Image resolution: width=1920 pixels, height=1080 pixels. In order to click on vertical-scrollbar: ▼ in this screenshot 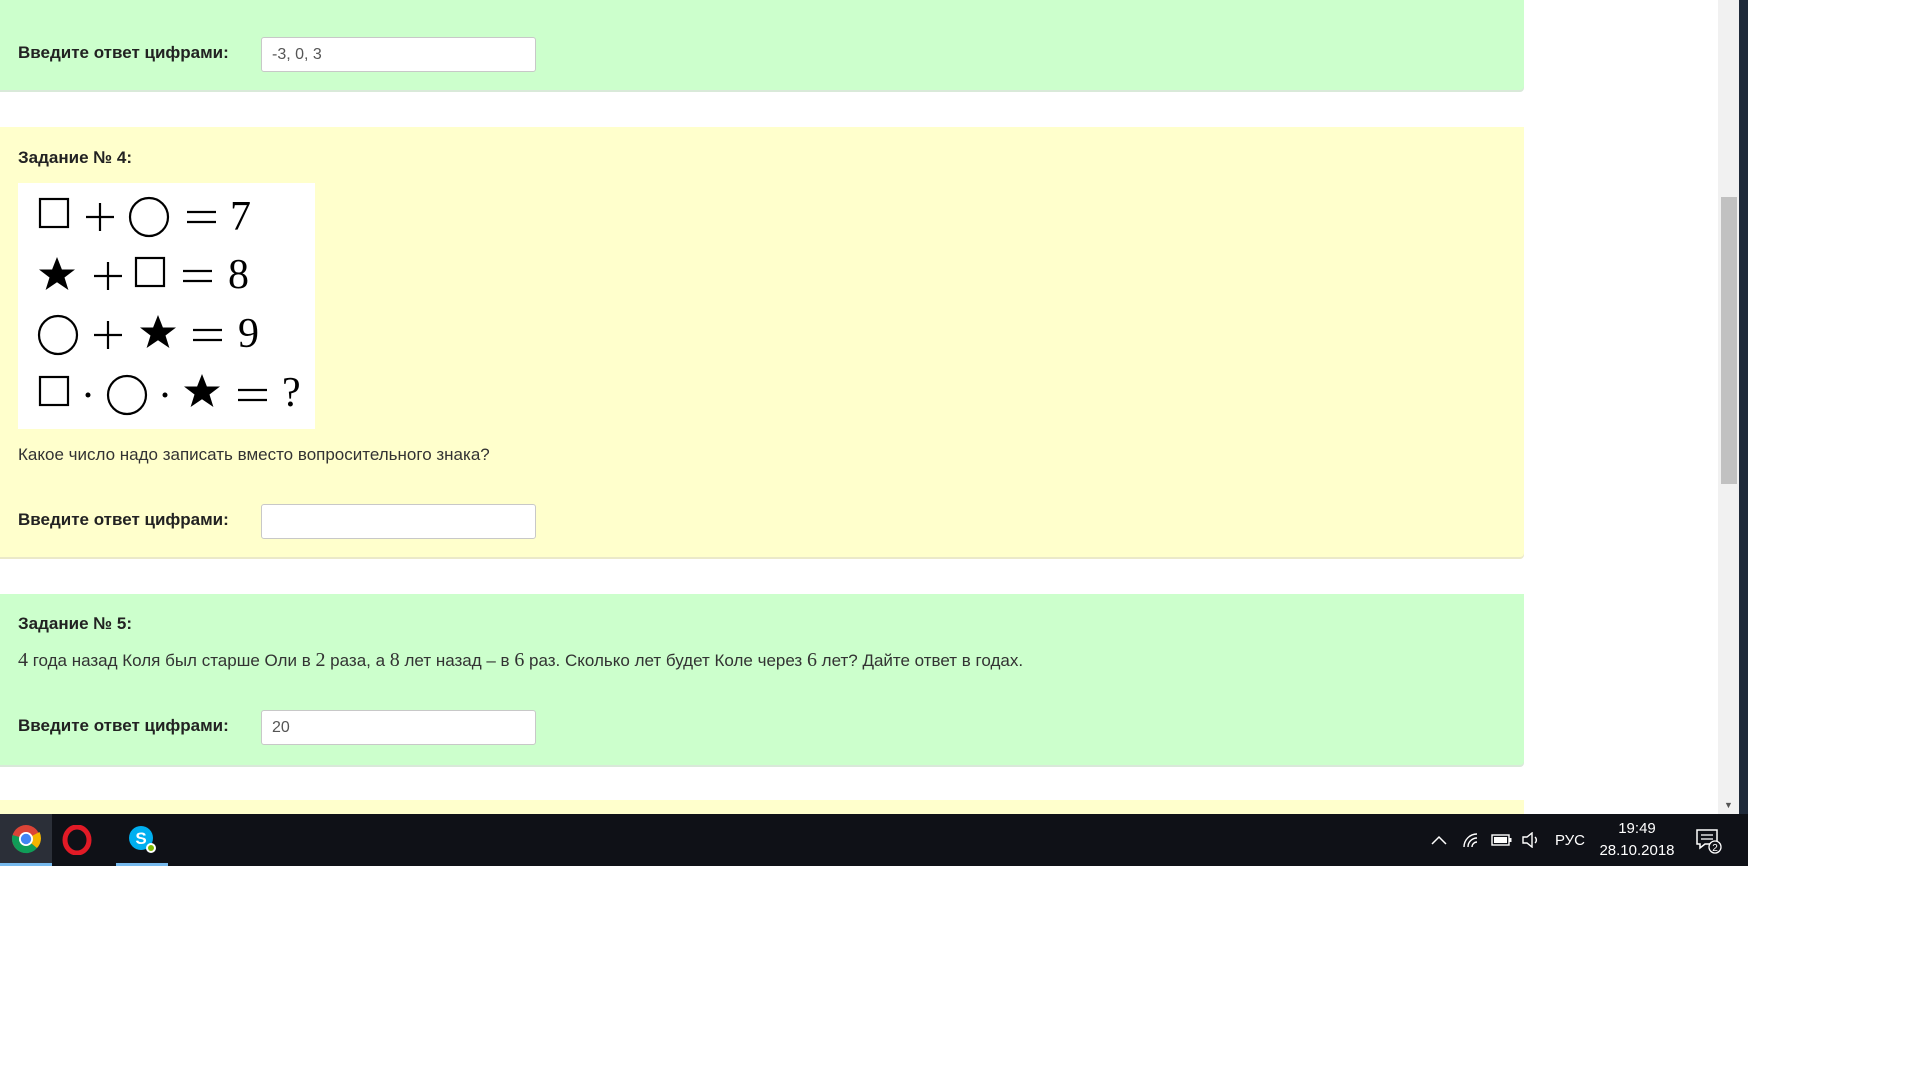, I will do `click(1728, 407)`.